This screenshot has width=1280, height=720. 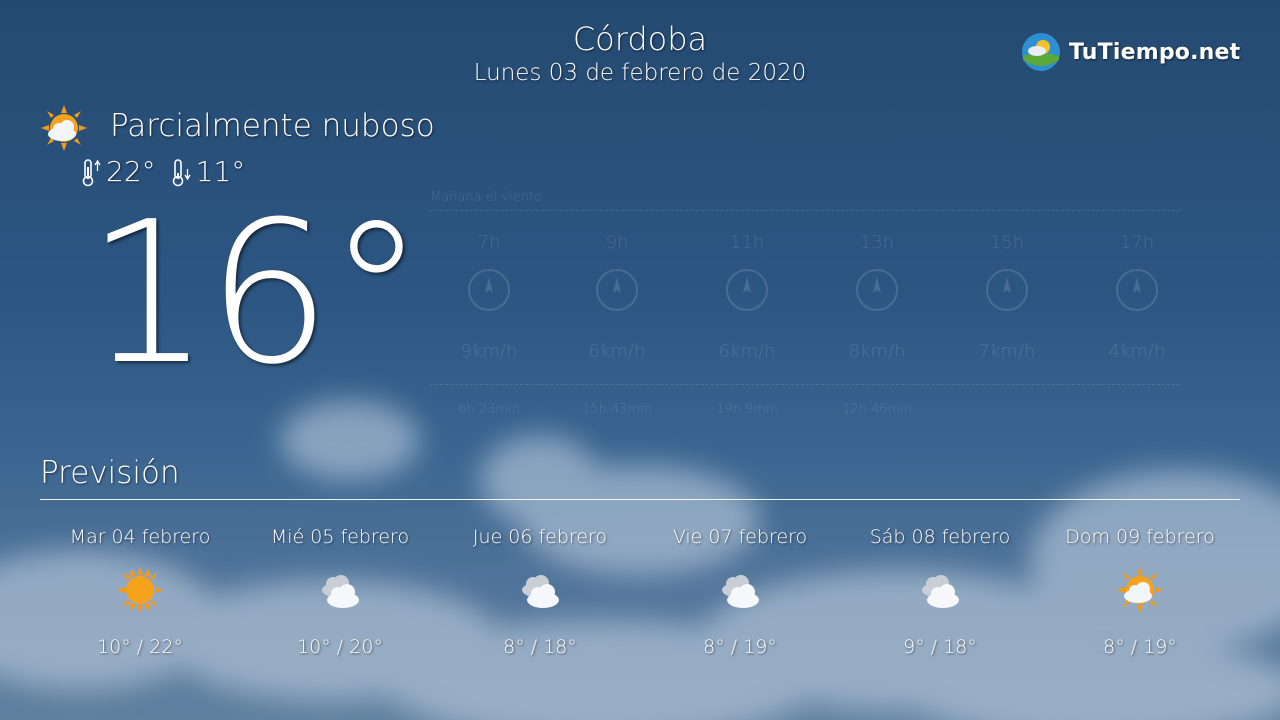 I want to click on forecast-day: Mar 04 febrero 10° / 22°, so click(x=140, y=592).